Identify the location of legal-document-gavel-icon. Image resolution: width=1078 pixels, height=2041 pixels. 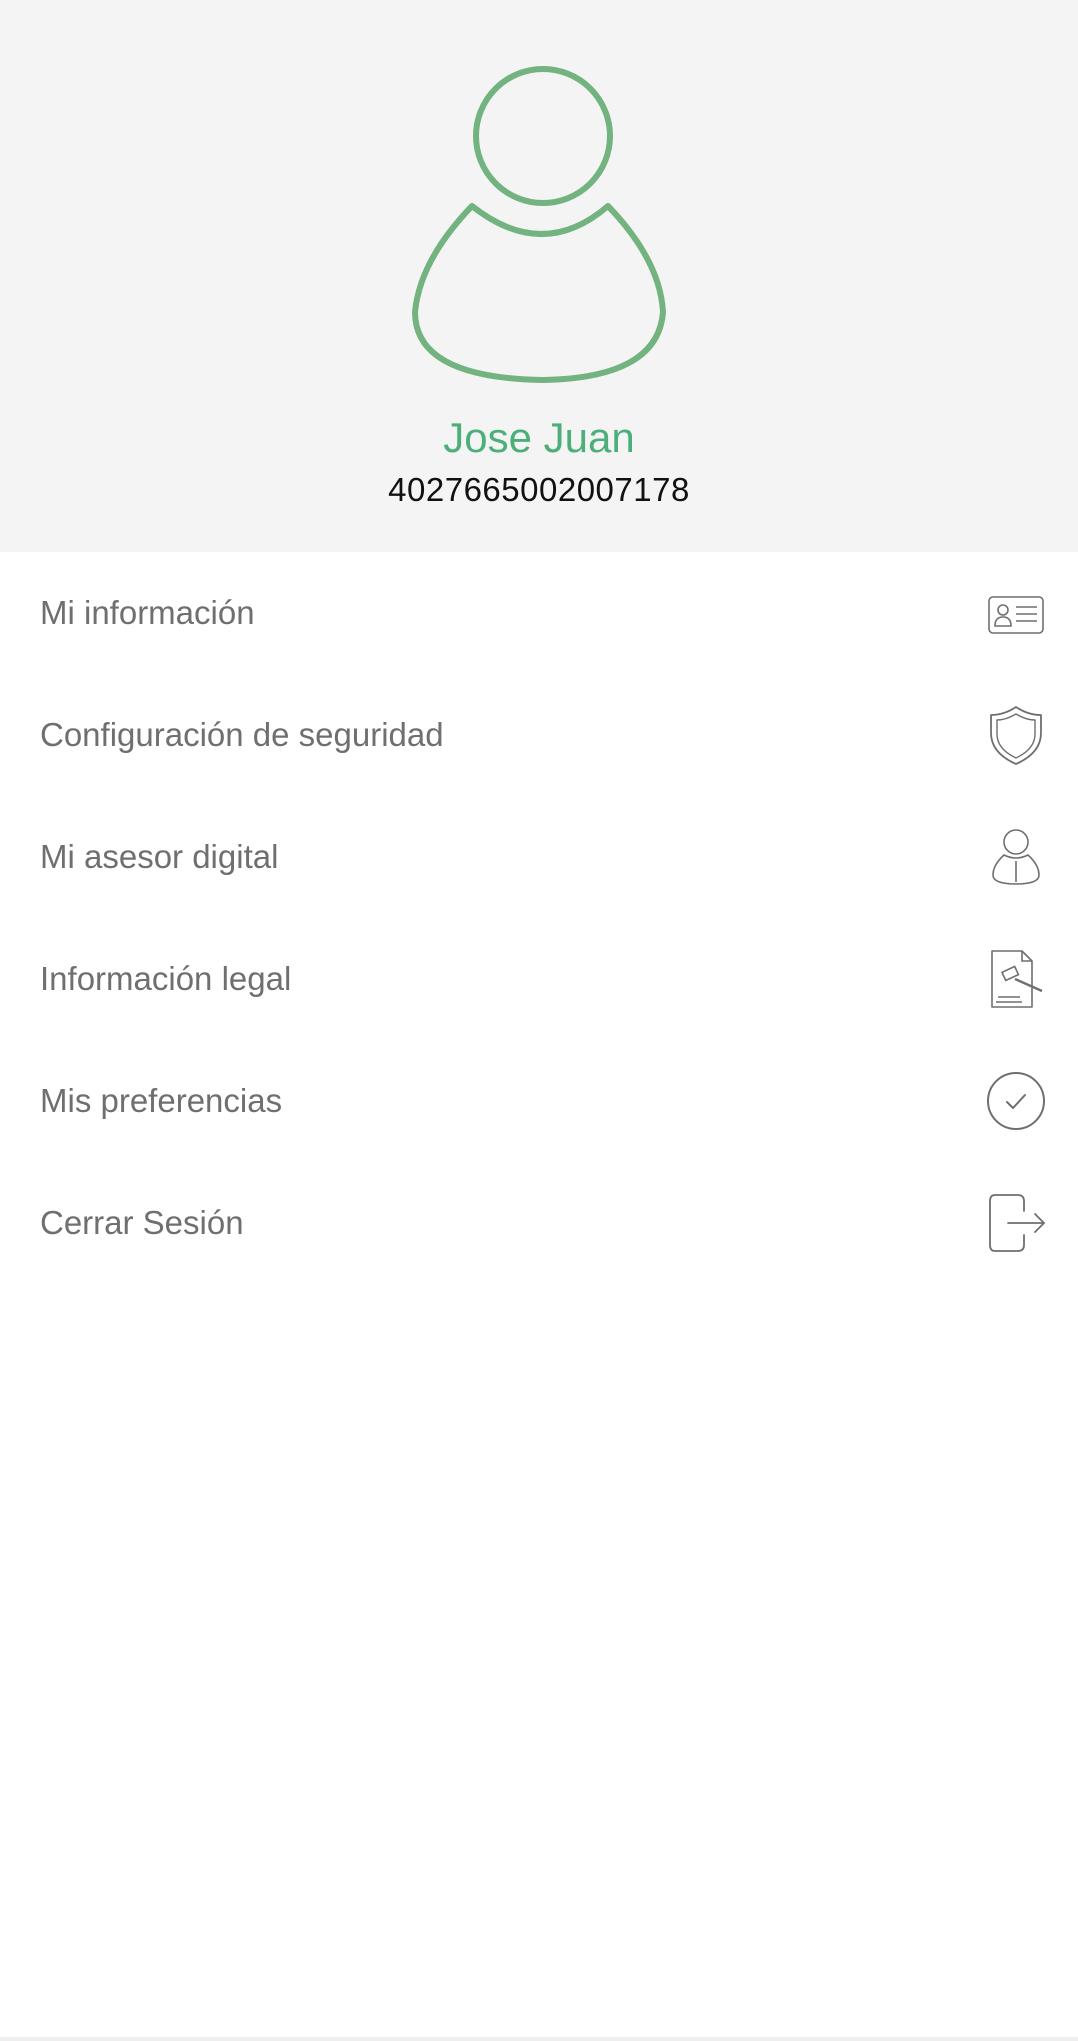
(1016, 979).